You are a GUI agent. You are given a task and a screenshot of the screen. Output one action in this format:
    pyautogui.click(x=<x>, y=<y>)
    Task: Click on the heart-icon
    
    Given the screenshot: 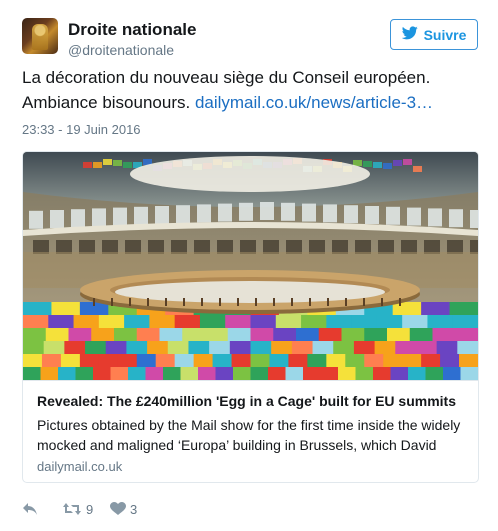 What is the action you would take?
    pyautogui.click(x=118, y=509)
    